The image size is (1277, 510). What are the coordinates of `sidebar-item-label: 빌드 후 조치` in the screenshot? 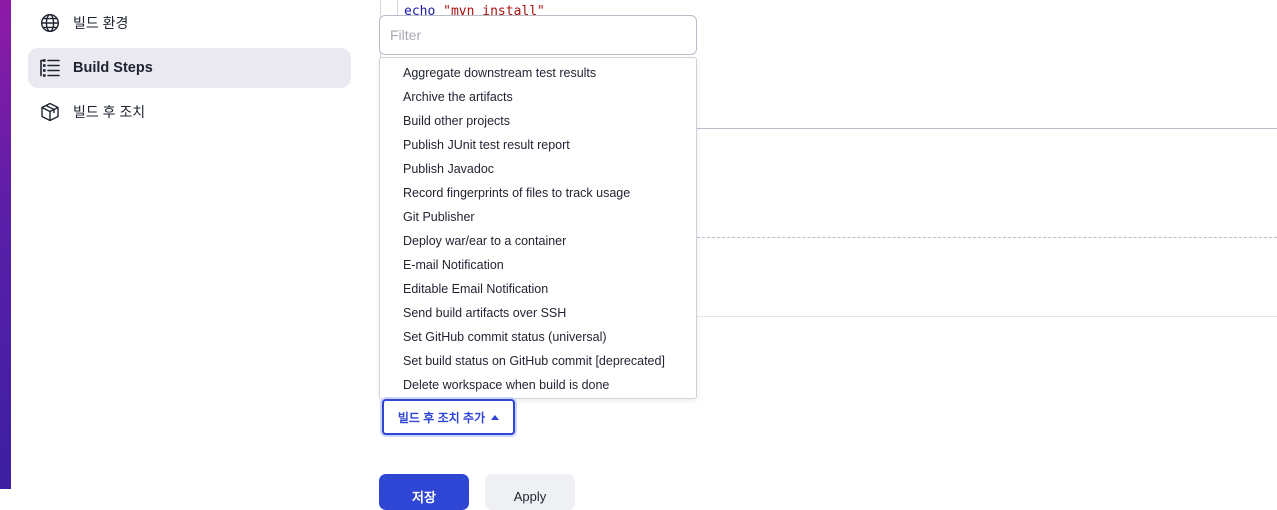 It's located at (109, 112).